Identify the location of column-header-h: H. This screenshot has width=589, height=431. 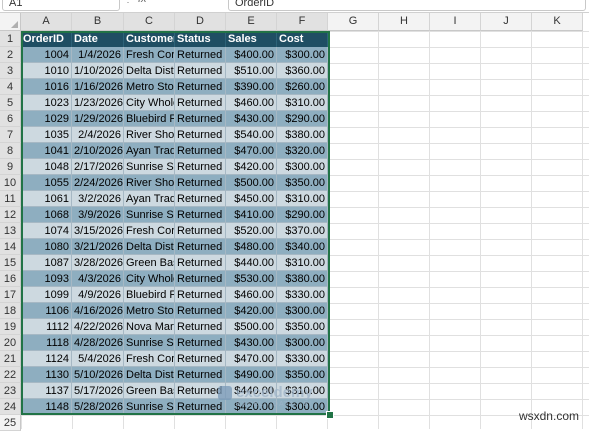
(404, 22).